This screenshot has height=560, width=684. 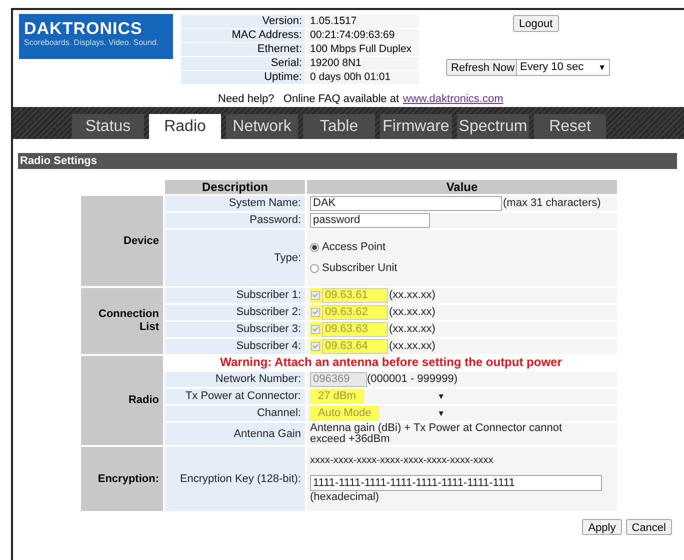 What do you see at coordinates (275, 220) in the screenshot?
I see `field-label: Password:` at bounding box center [275, 220].